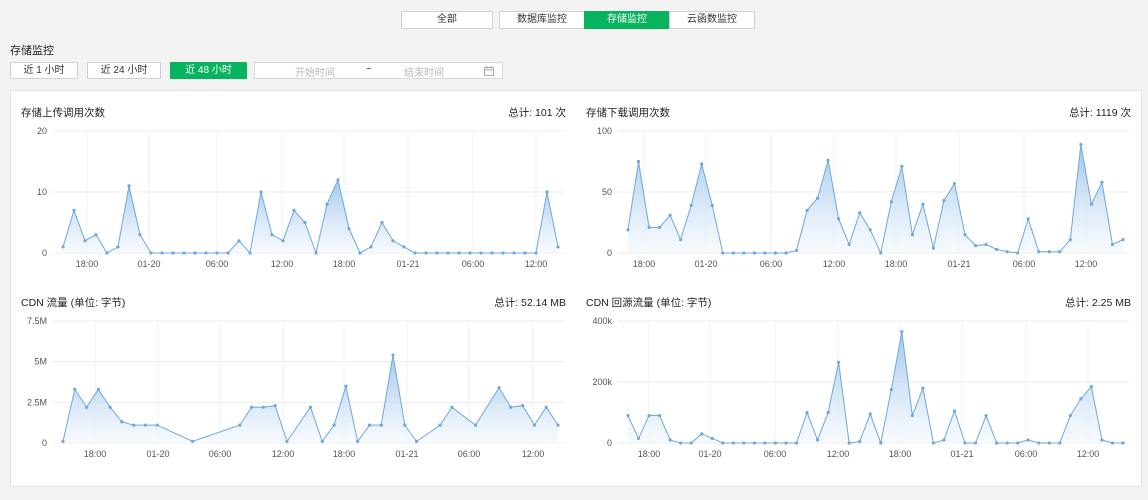  I want to click on y-tick-label: 5M, so click(40, 362).